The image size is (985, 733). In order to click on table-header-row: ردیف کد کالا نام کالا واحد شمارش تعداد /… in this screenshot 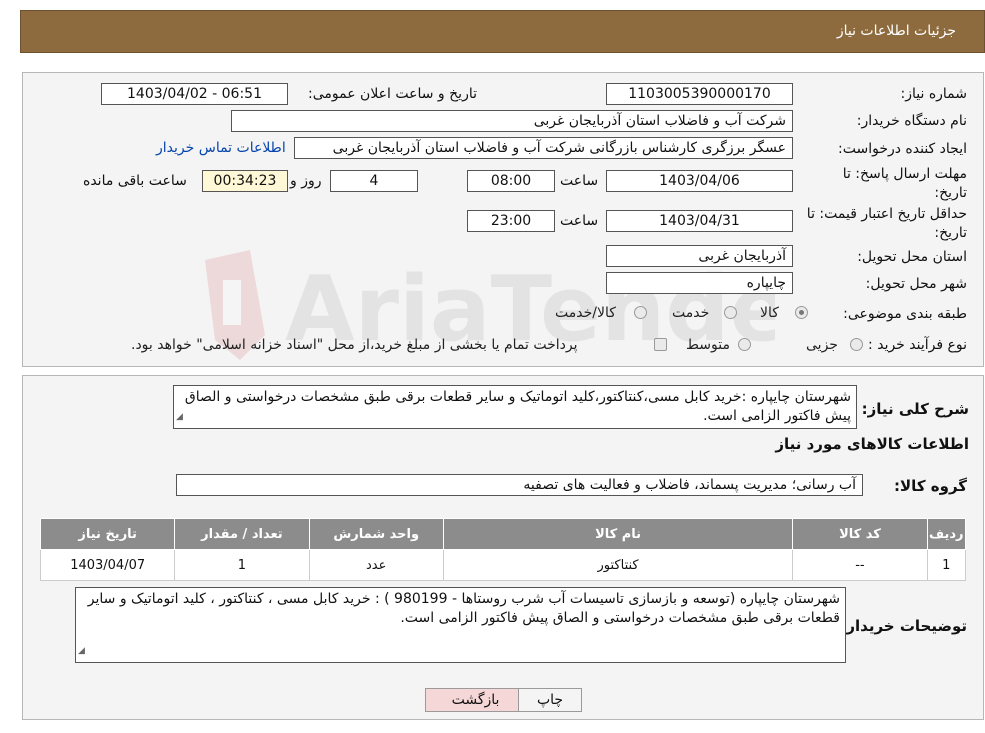, I will do `click(503, 534)`.